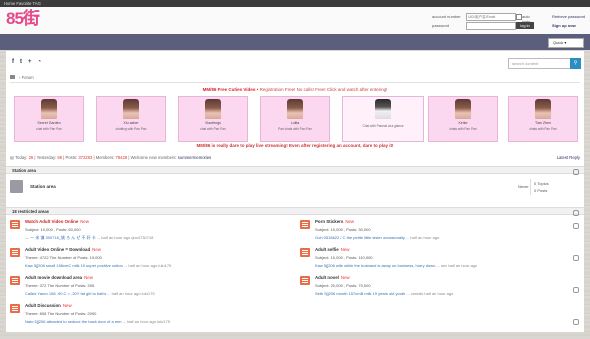 This screenshot has width=590, height=339. I want to click on ad-card: Keike chats with Pan Pan, so click(463, 119).